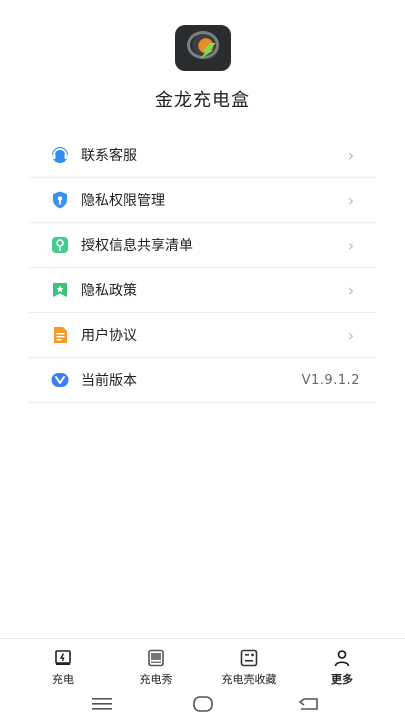 Image resolution: width=405 pixels, height=720 pixels. I want to click on menu-item-privacy-permissions: 隐私权限管理 ›, so click(202, 200).